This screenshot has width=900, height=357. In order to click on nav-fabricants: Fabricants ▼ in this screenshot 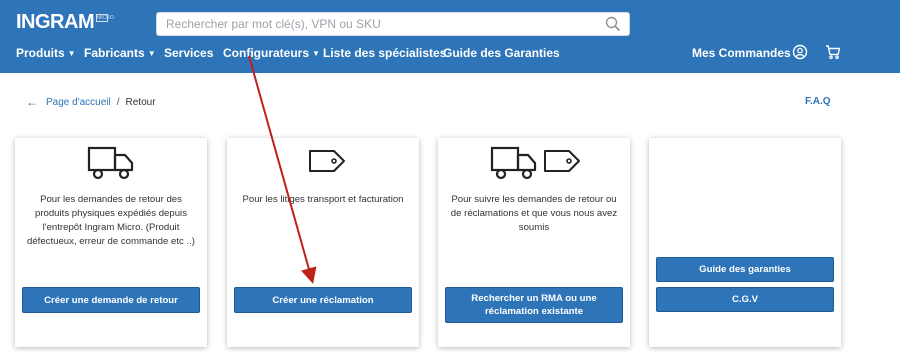, I will do `click(120, 53)`.